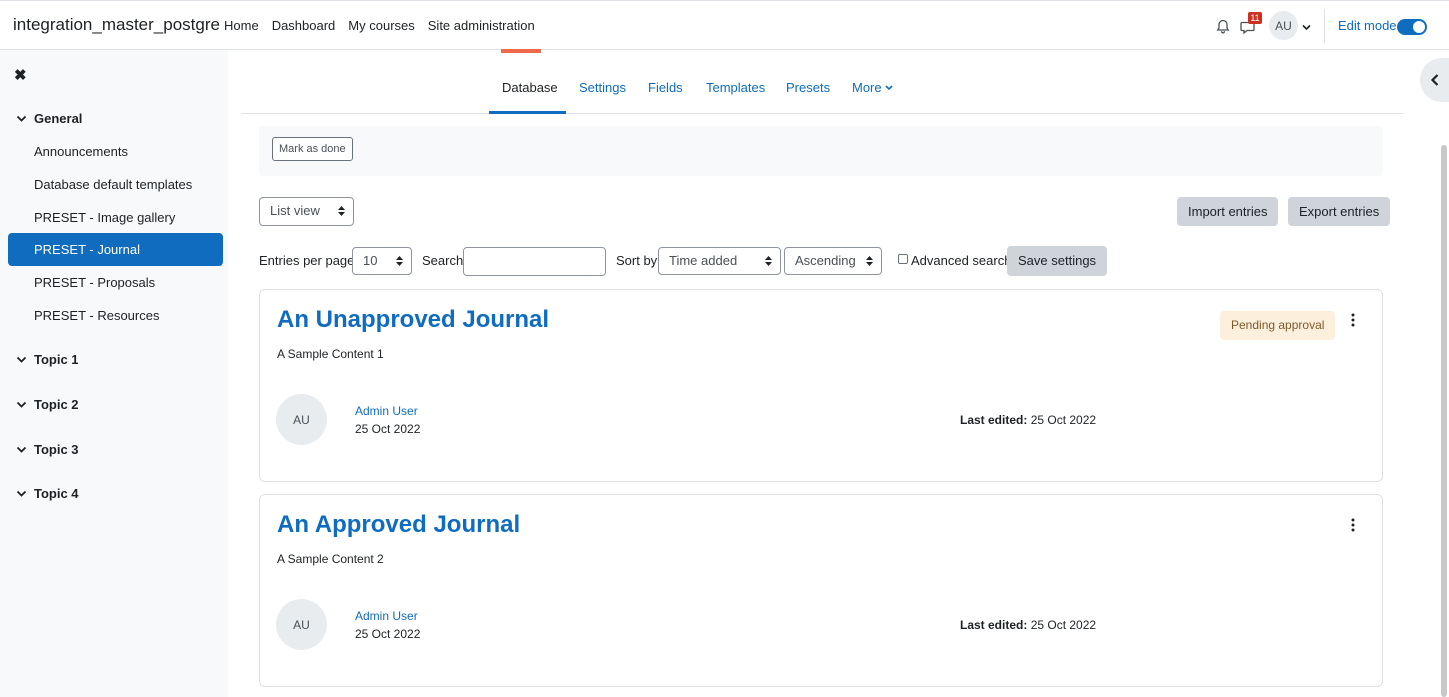  I want to click on tab-presets: Presets, so click(808, 87).